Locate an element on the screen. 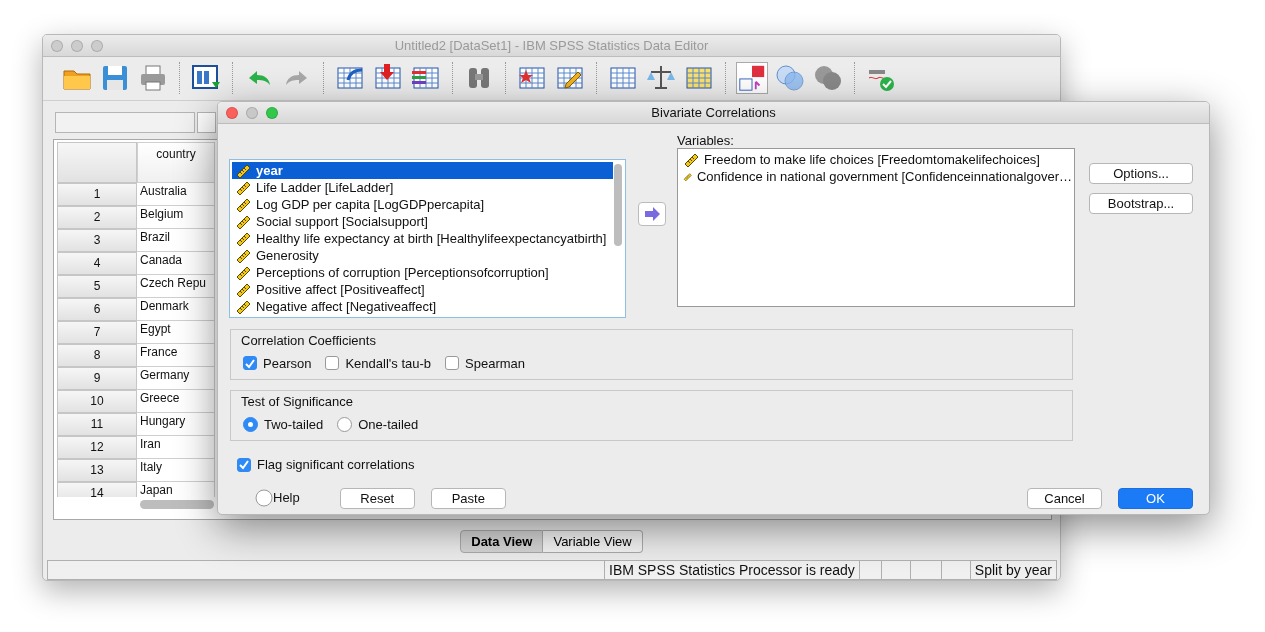 The height and width of the screenshot is (632, 1265). group-label: Test of Significance is located at coordinates (297, 402).